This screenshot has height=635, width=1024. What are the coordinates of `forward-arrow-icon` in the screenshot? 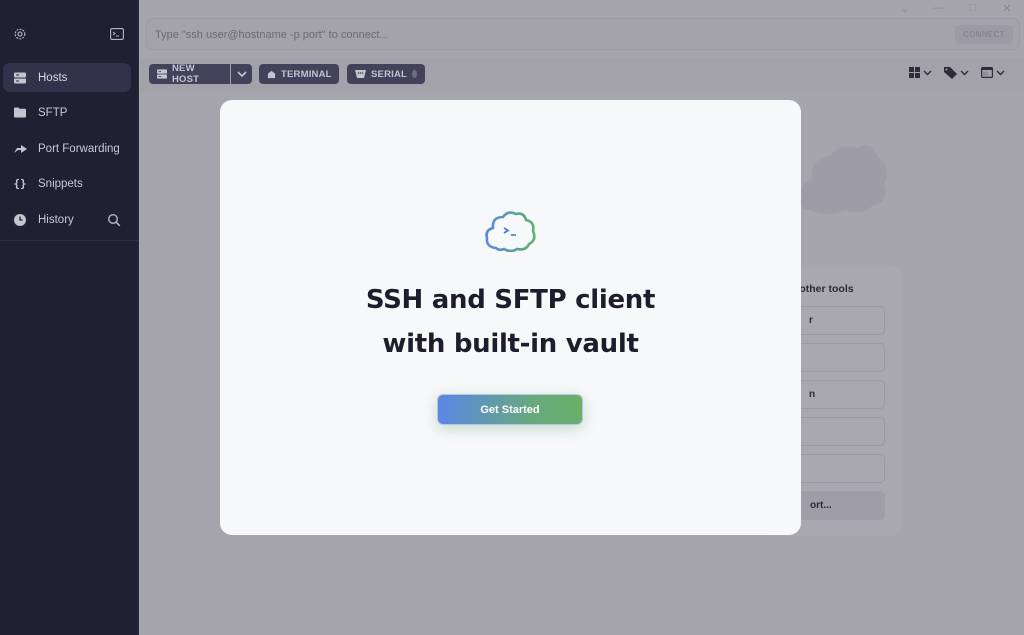 It's located at (20, 149).